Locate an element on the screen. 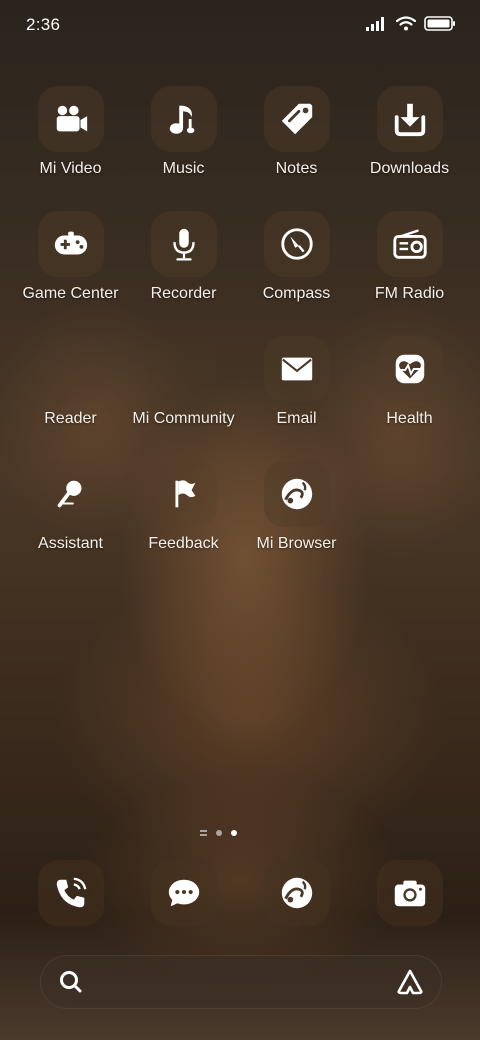  app-label: Assistant is located at coordinates (70, 543).